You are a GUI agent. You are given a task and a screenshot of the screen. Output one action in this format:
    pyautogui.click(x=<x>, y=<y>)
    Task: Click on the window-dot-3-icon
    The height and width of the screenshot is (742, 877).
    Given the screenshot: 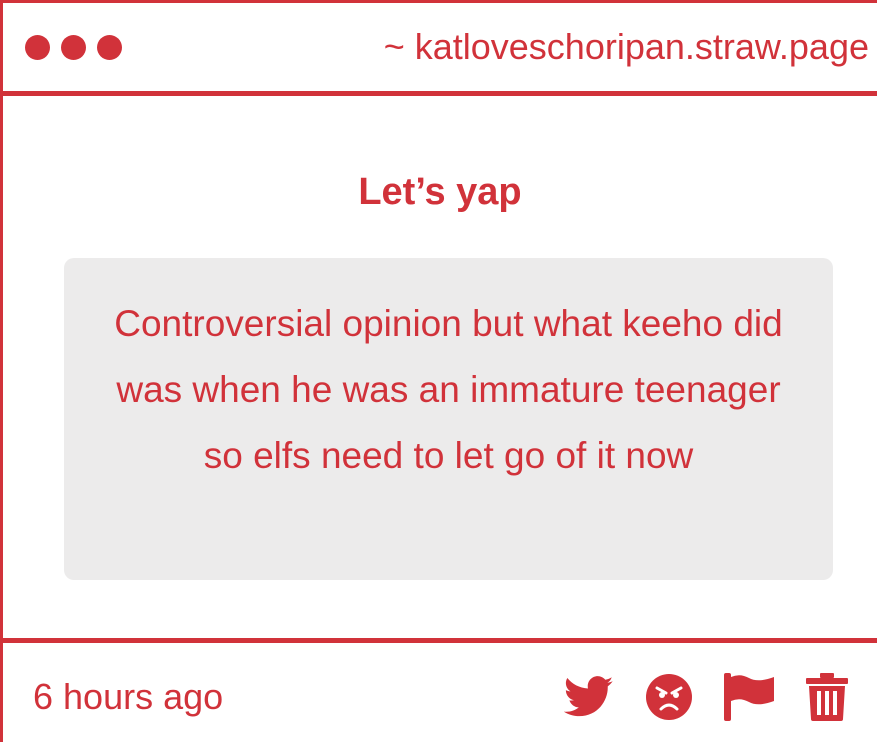 What is the action you would take?
    pyautogui.click(x=109, y=47)
    